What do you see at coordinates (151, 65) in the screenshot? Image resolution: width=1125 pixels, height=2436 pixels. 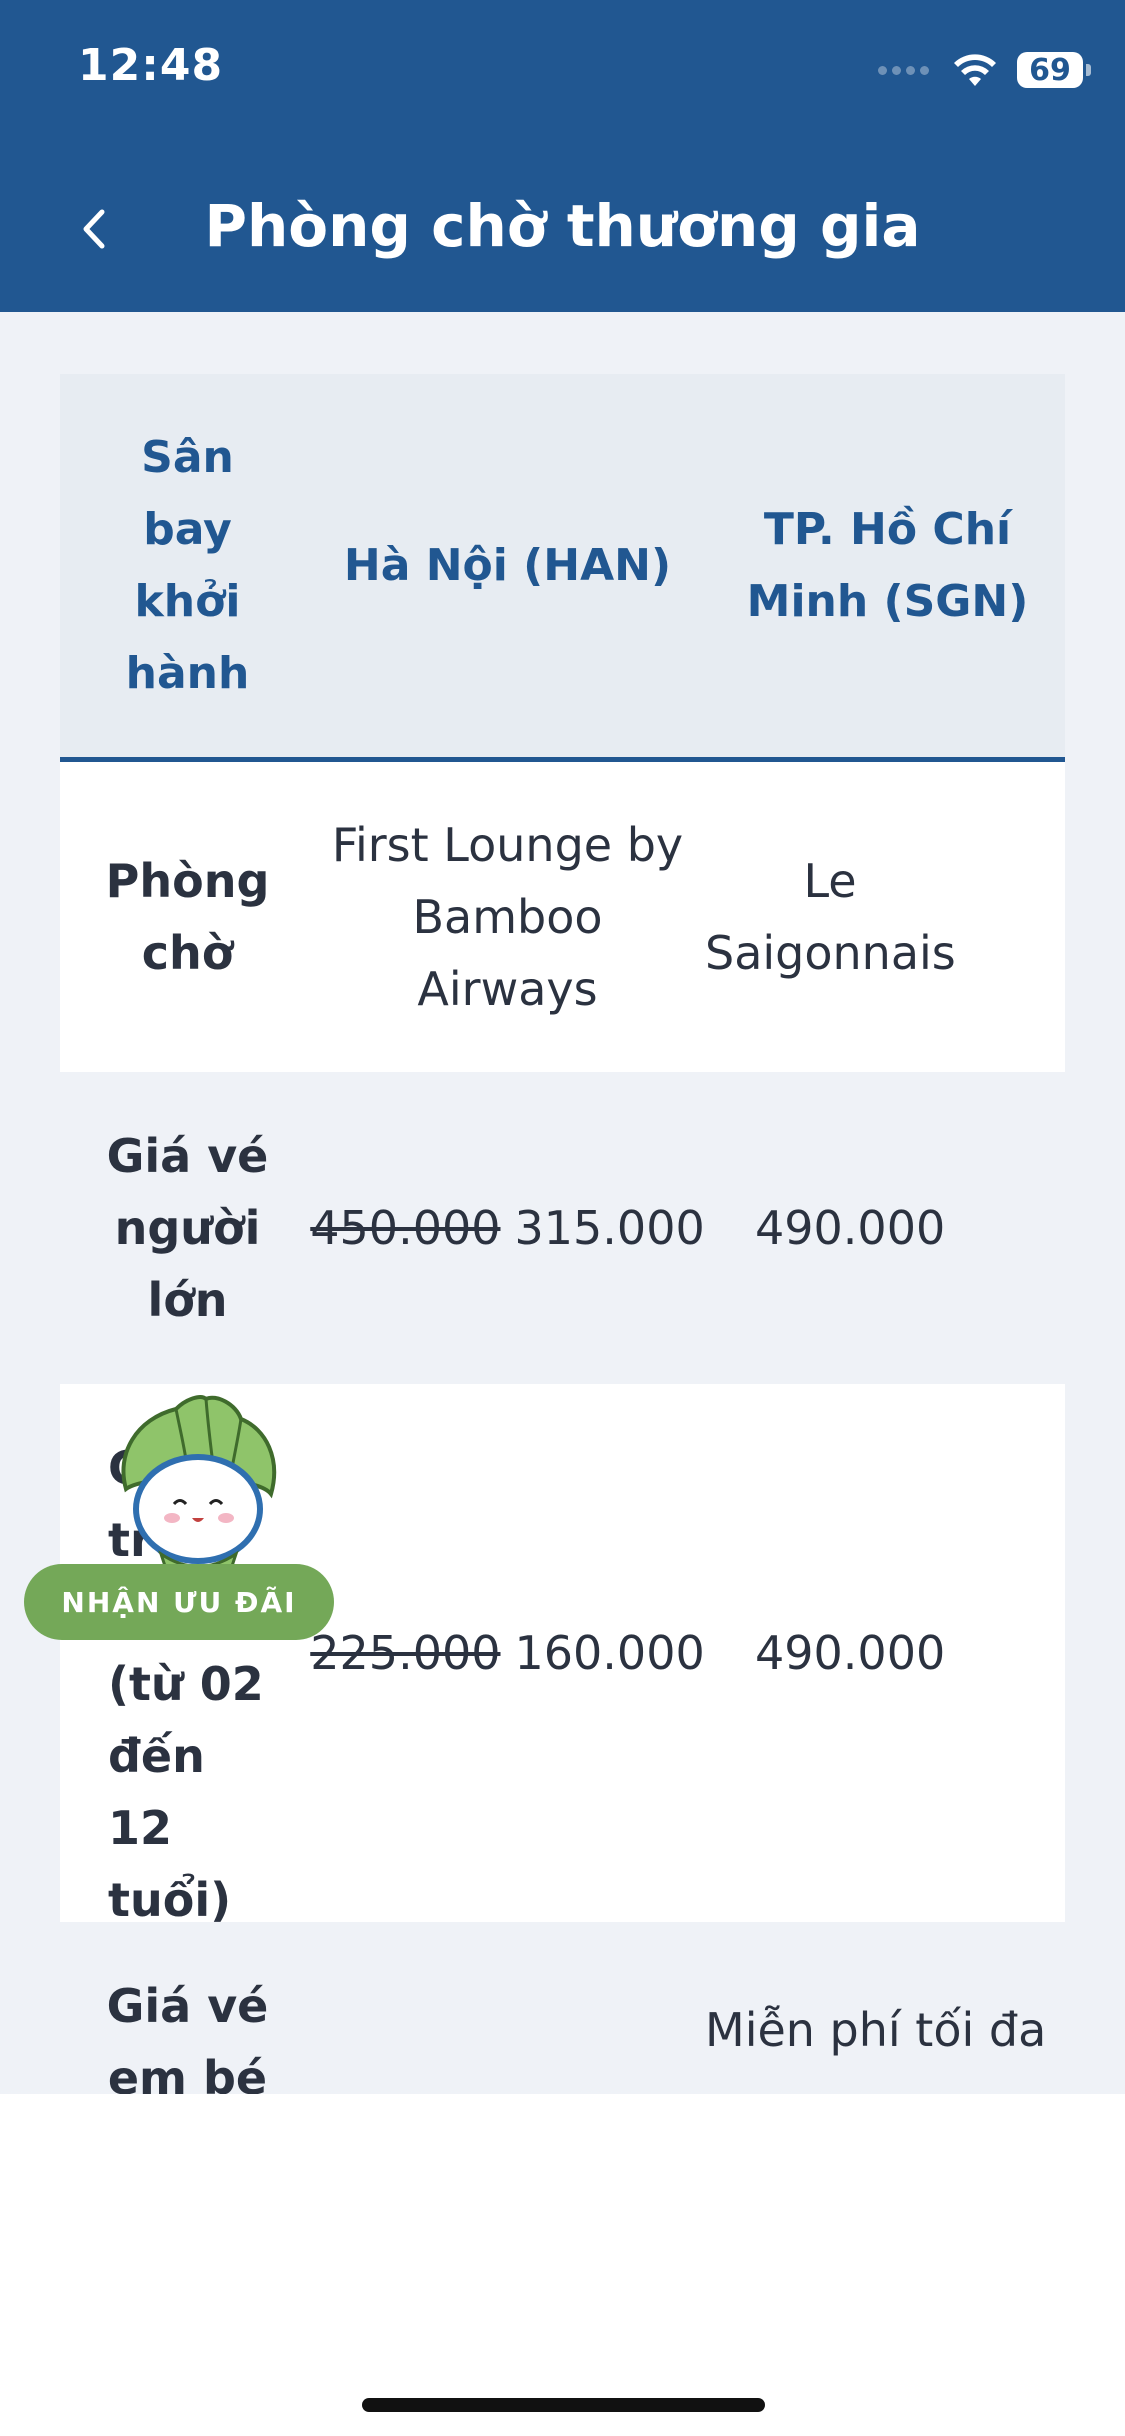 I see `status-time: 12:48` at bounding box center [151, 65].